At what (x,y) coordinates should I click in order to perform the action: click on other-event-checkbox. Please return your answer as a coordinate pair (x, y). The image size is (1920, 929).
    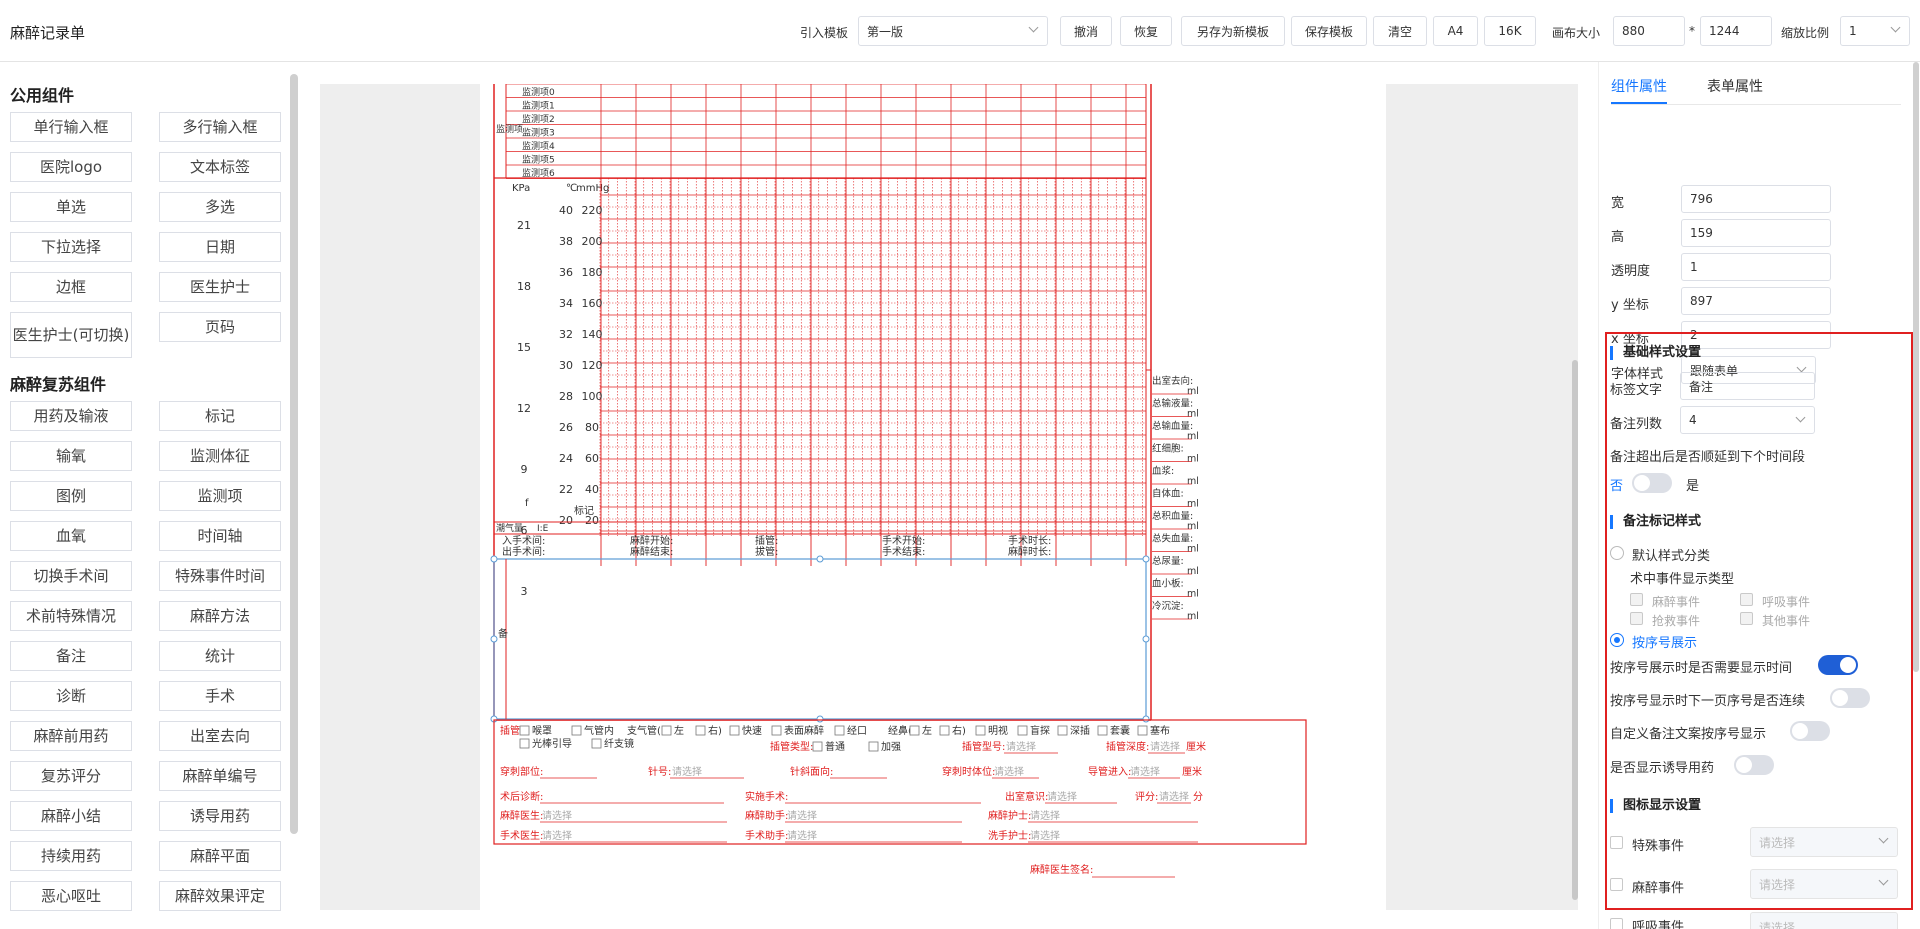
    Looking at the image, I should click on (1746, 618).